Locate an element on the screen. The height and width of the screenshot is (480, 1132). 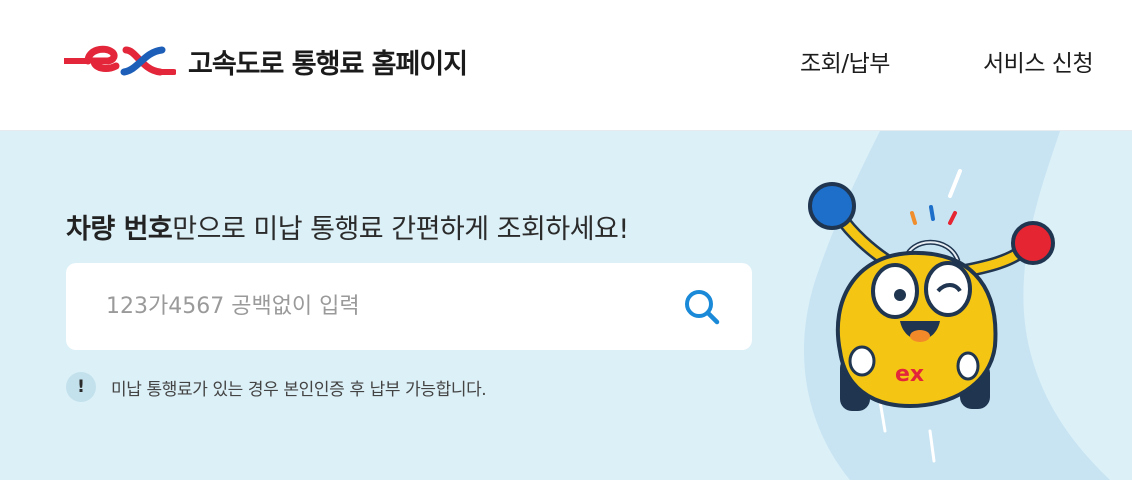
car-mascot-illustration: ex is located at coordinates (931, 296).